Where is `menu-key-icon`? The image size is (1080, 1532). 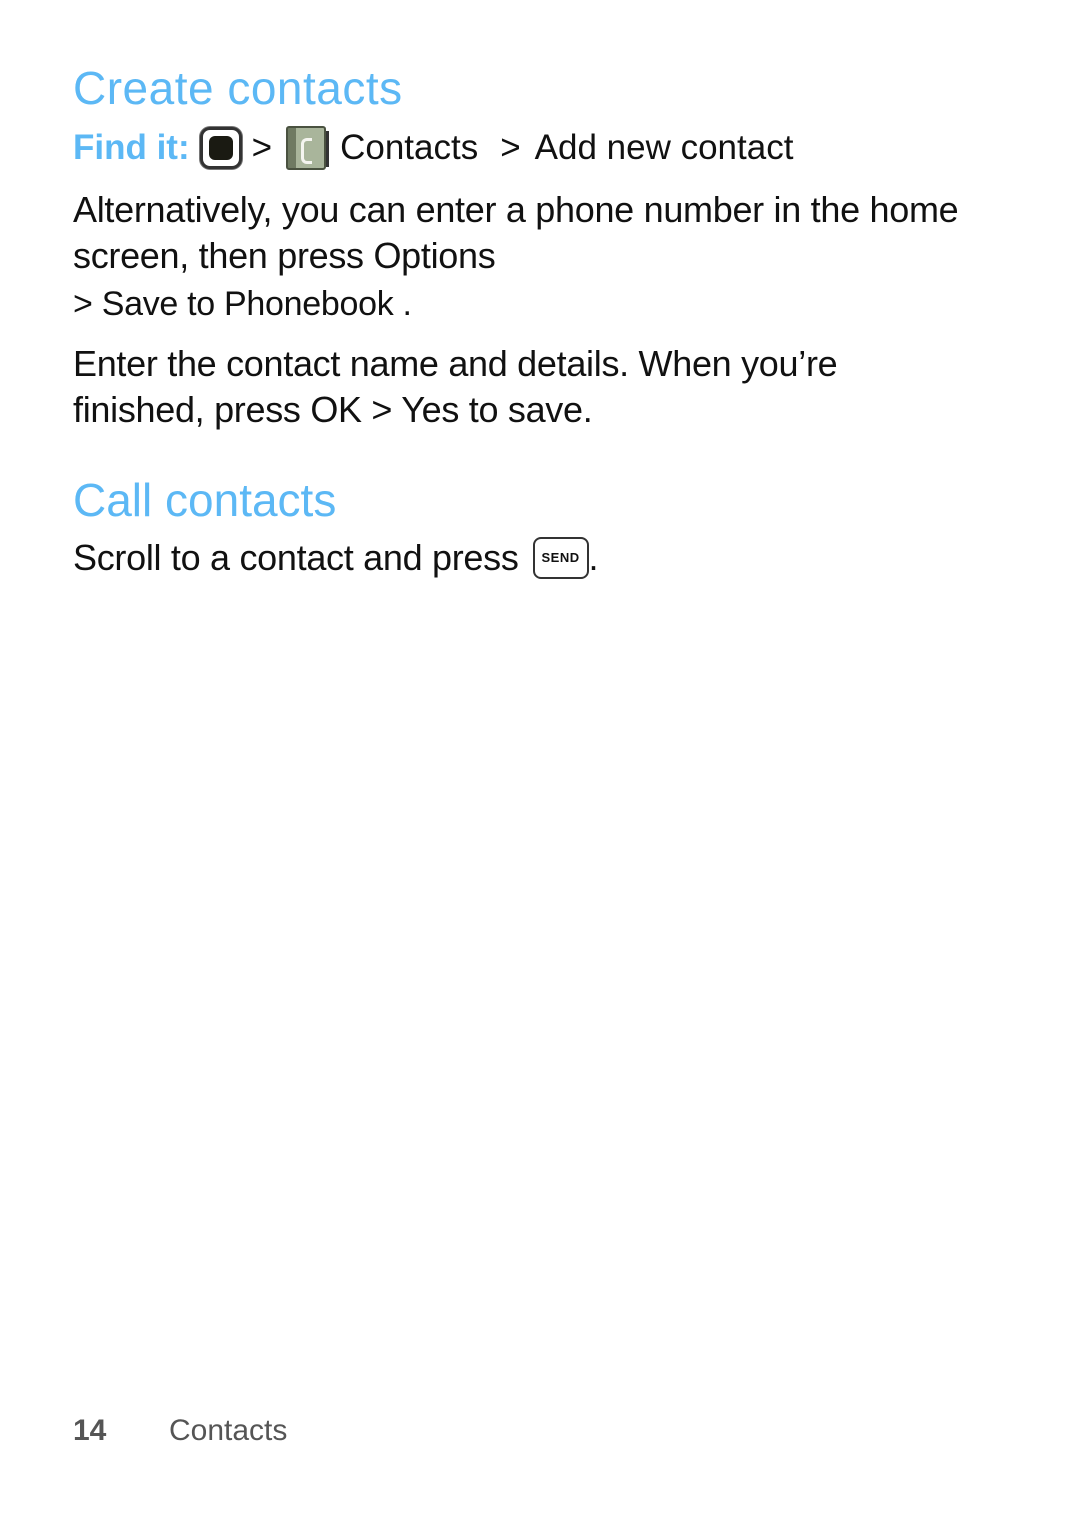 menu-key-icon is located at coordinates (220, 148).